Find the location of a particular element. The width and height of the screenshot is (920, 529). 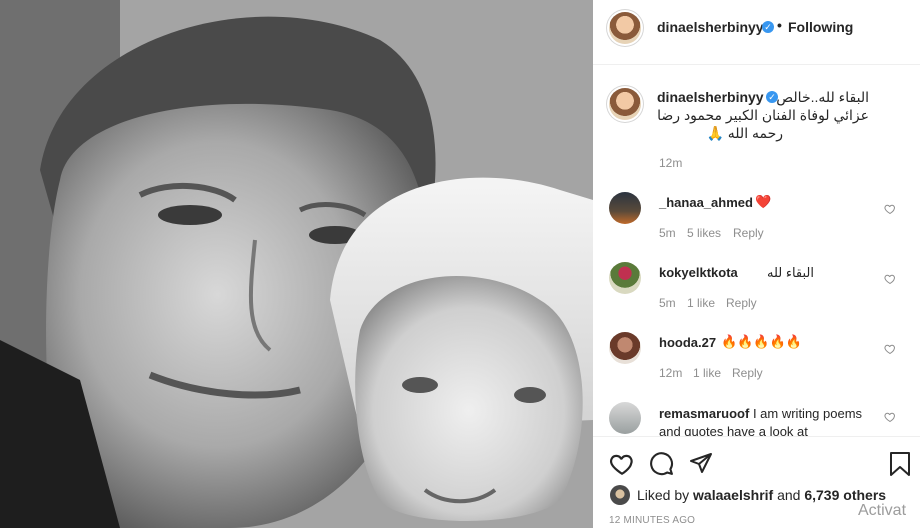

caption-time: 12m is located at coordinates (670, 163).